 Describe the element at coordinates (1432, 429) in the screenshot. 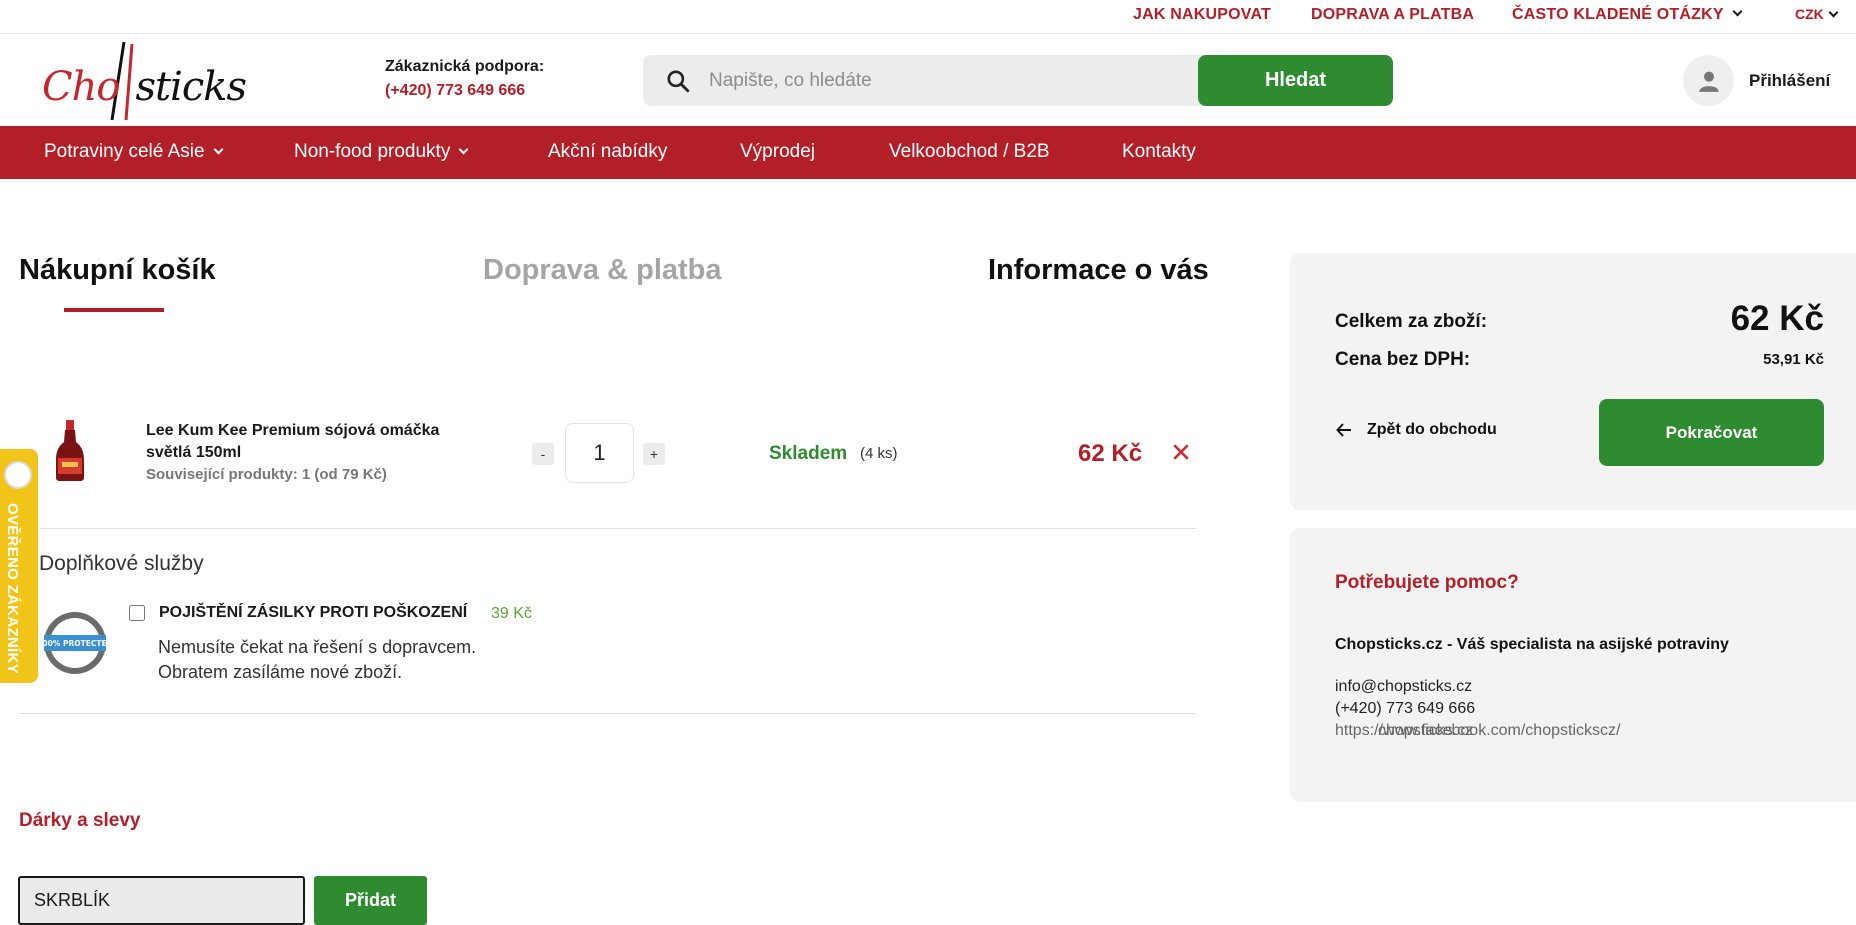

I see `back-to-shop-label: Zpět do obchodu` at that location.